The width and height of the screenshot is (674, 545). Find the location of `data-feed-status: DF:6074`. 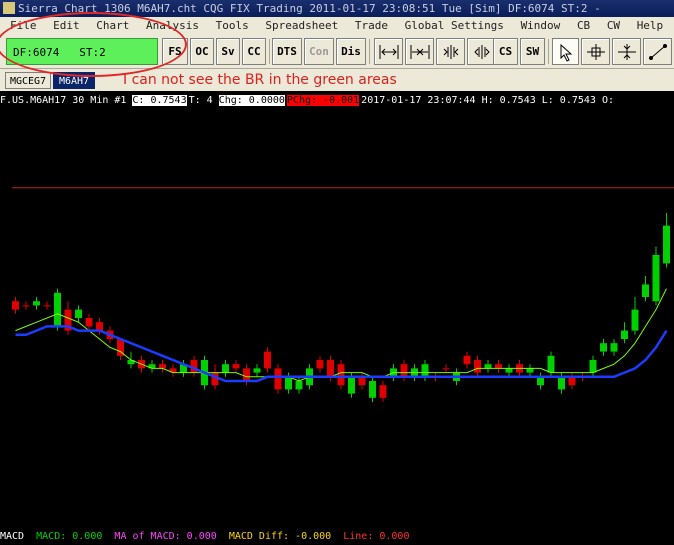

data-feed-status: DF:6074 is located at coordinates (36, 52).